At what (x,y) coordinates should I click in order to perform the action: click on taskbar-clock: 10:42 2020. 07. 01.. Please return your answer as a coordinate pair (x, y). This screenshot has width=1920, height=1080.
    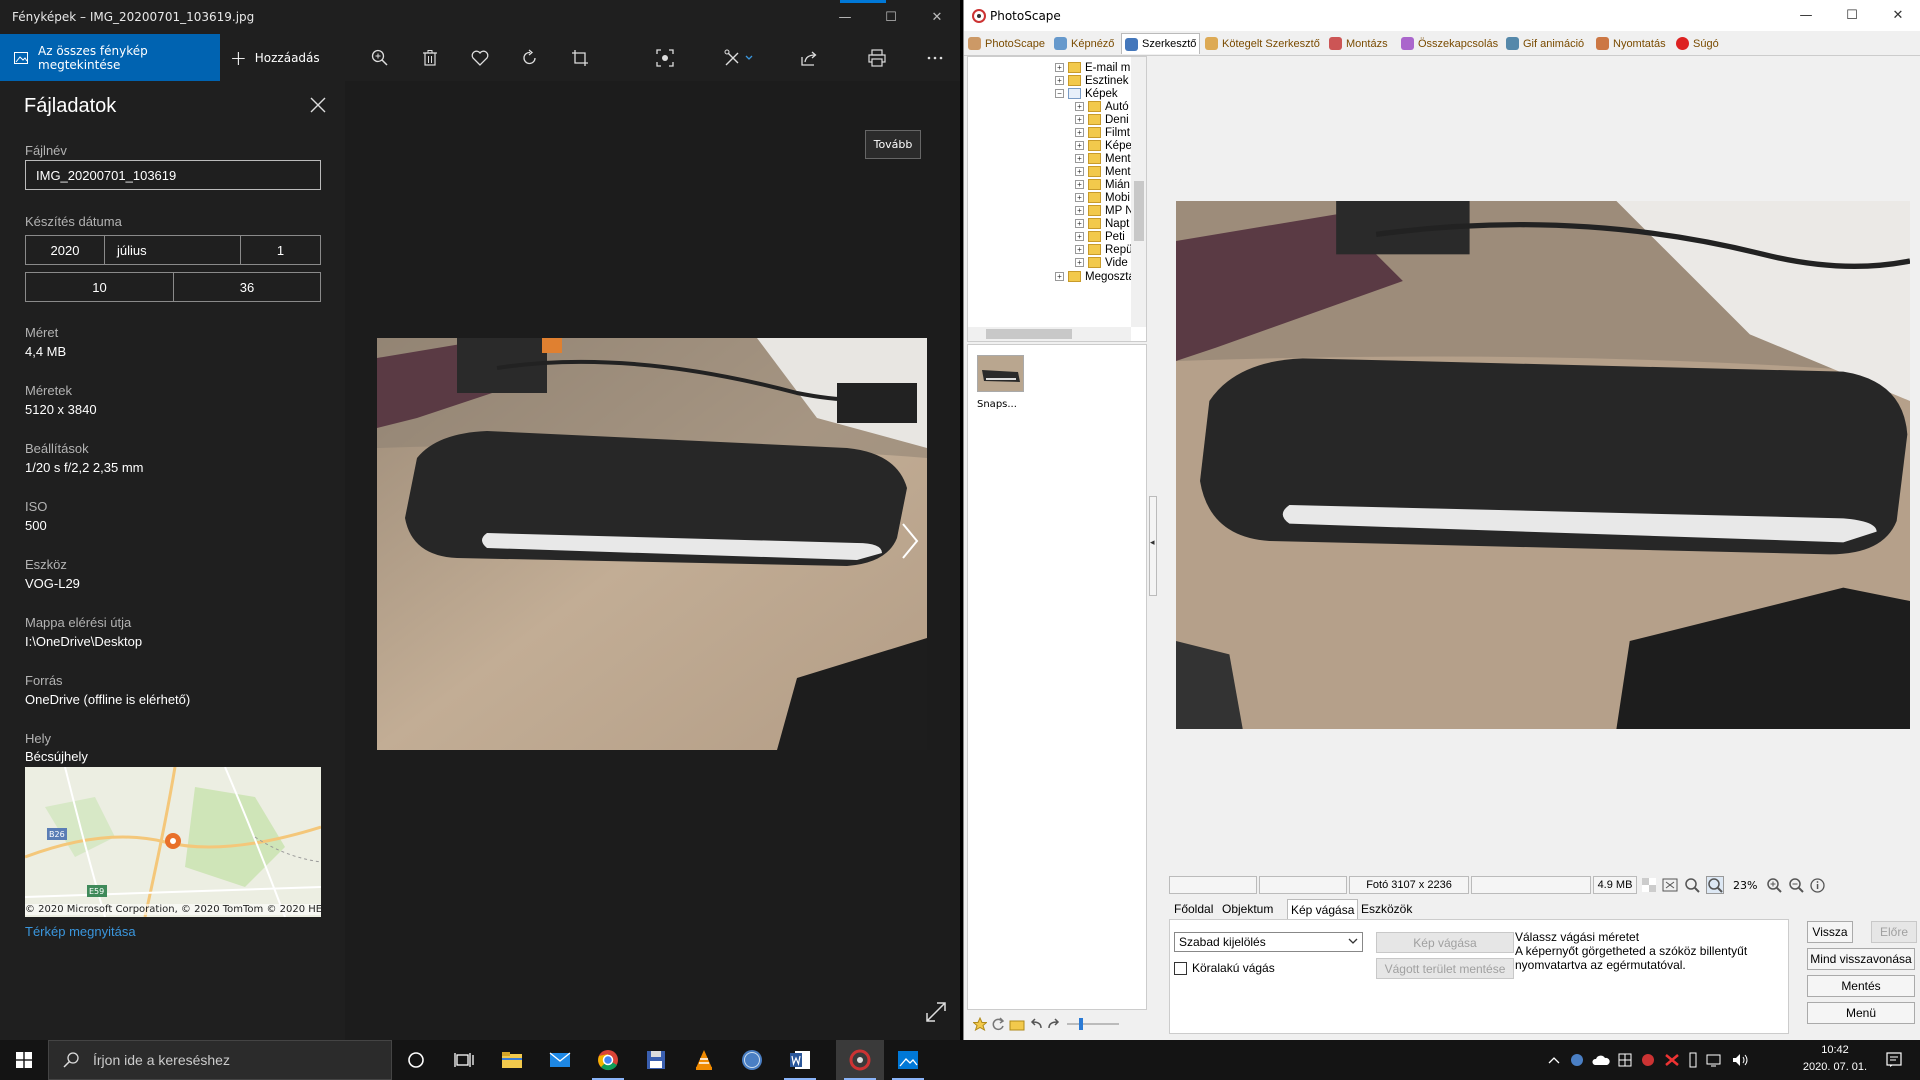
    Looking at the image, I should click on (1835, 1059).